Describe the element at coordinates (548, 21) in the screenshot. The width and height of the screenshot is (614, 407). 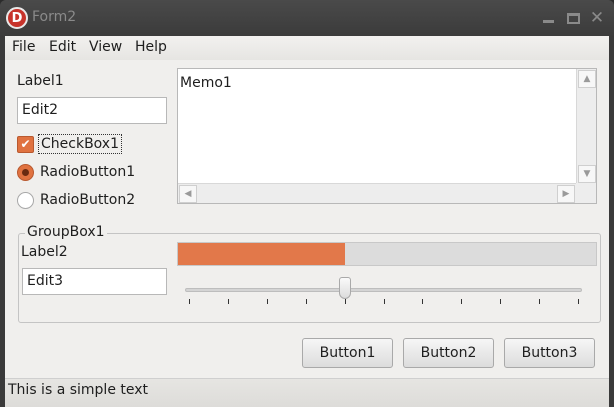
I see `minimize-icon` at that location.